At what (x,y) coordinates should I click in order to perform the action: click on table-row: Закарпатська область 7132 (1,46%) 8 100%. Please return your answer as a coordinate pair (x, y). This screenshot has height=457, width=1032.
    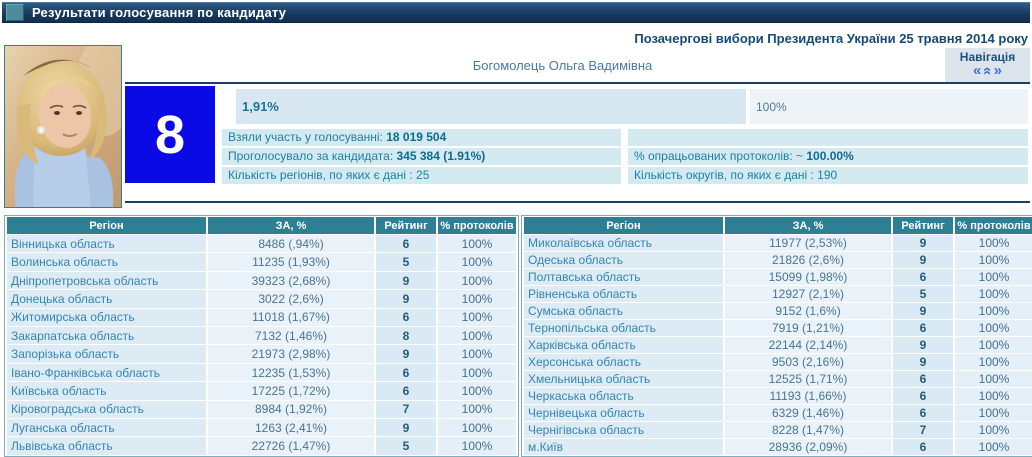
    Looking at the image, I should click on (261, 336).